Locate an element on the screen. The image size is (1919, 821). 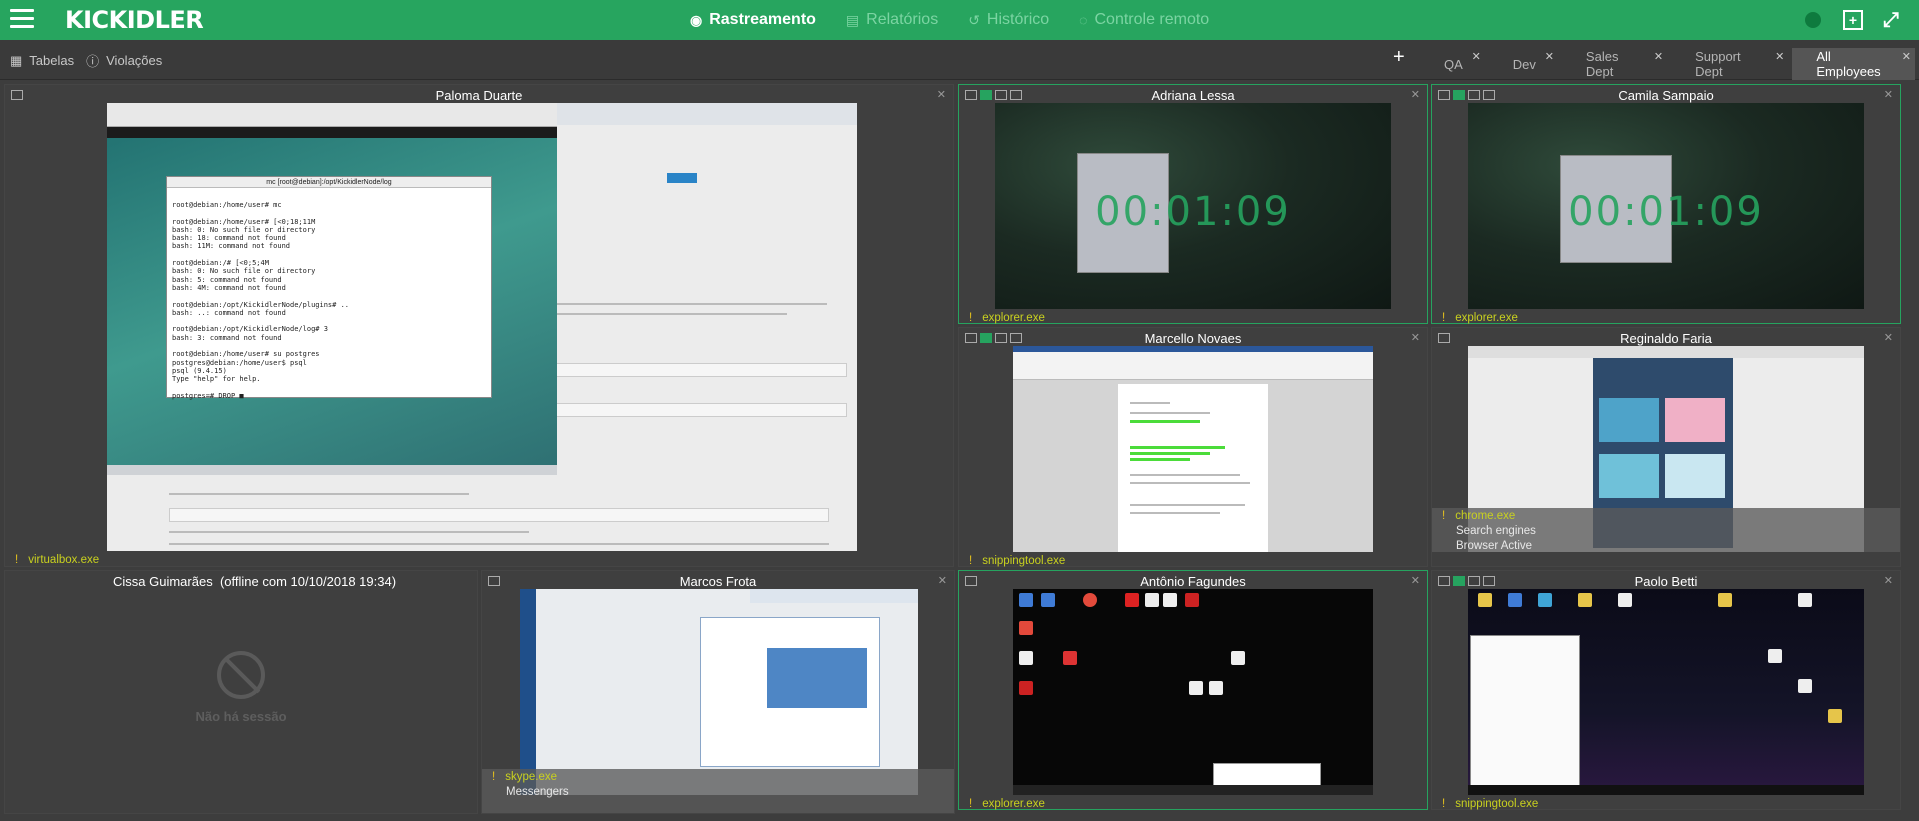
process-name: virtualbox.exe is located at coordinates (64, 560).